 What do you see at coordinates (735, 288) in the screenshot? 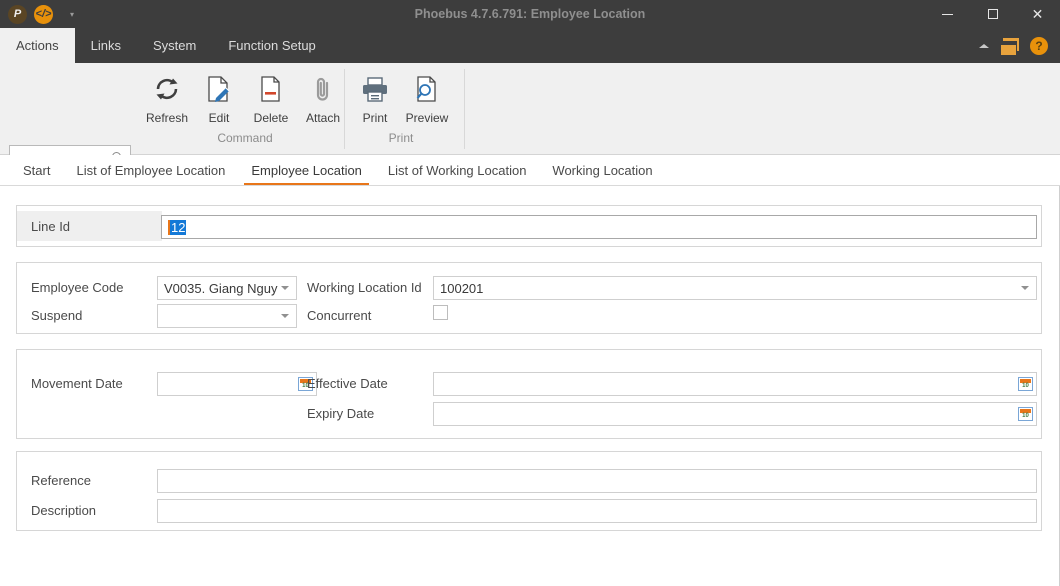
I see `working-location-id-select: 100201` at bounding box center [735, 288].